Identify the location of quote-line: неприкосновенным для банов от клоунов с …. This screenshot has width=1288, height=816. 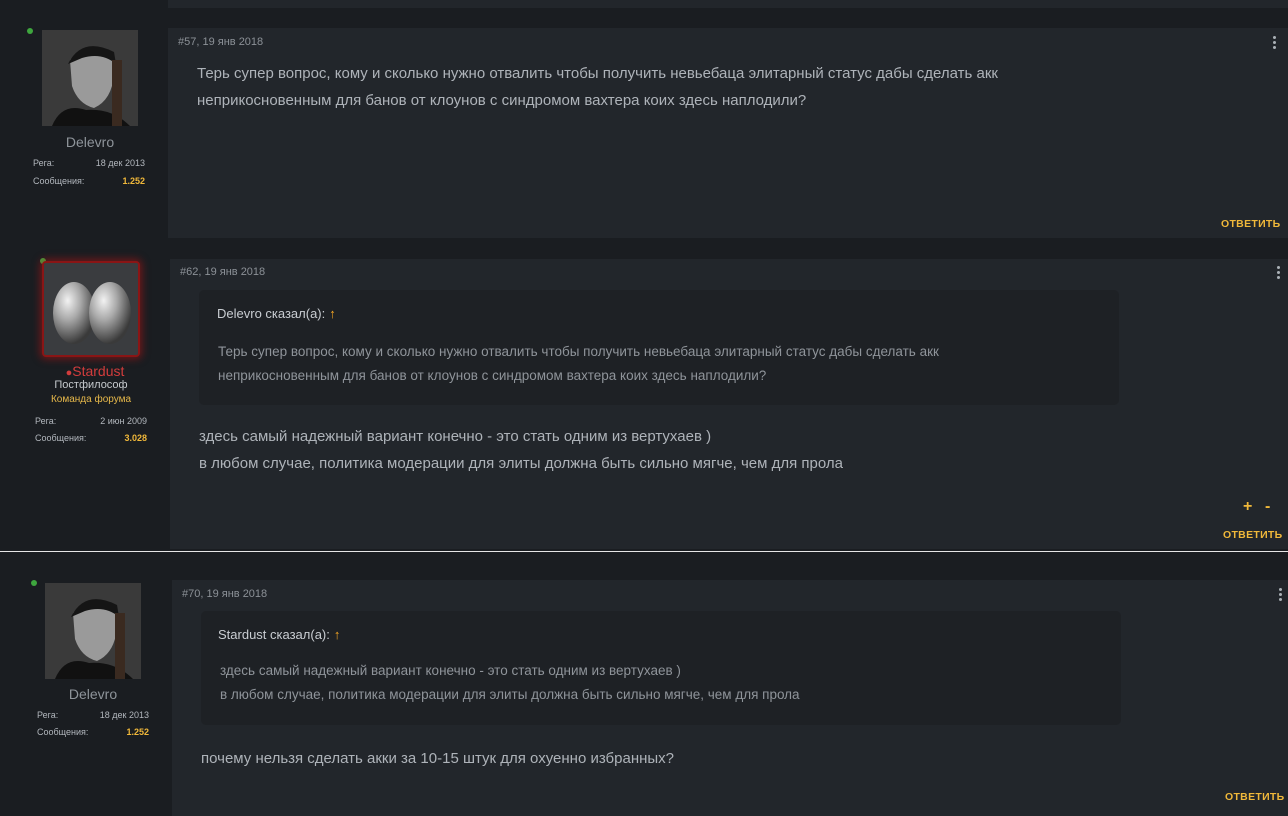
(492, 375).